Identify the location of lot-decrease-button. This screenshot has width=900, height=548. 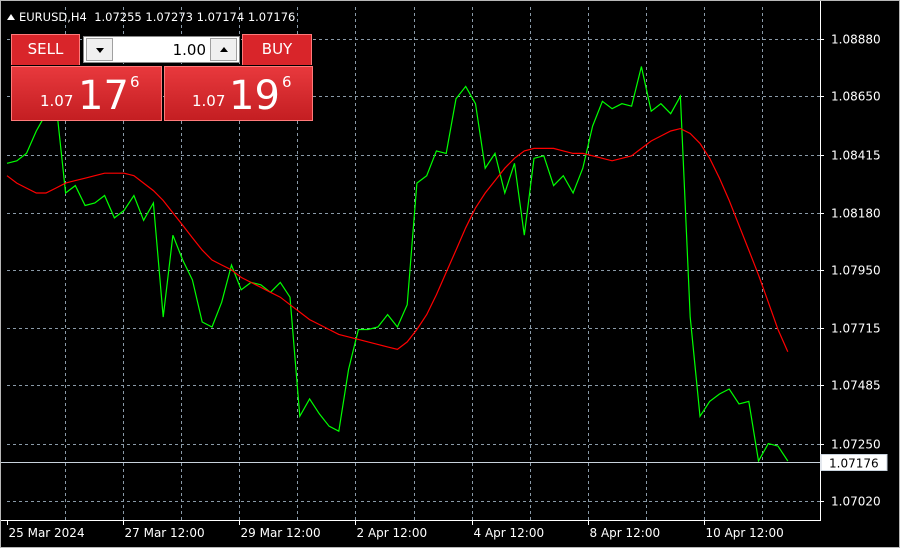
(99, 49).